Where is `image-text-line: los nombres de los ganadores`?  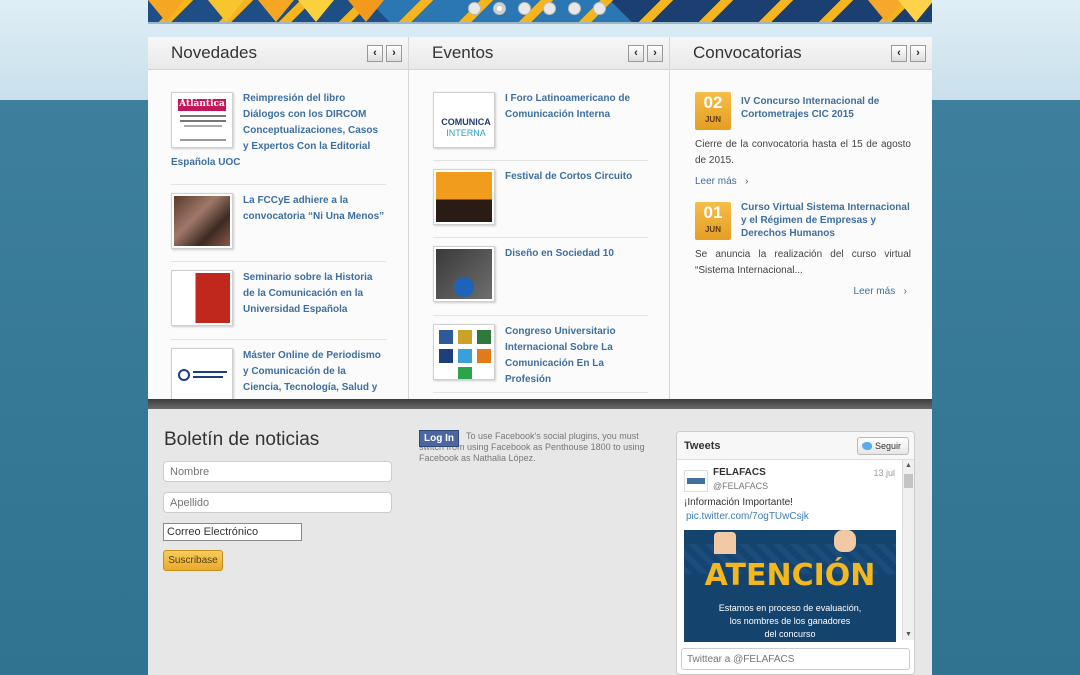 image-text-line: los nombres de los ganadores is located at coordinates (790, 621).